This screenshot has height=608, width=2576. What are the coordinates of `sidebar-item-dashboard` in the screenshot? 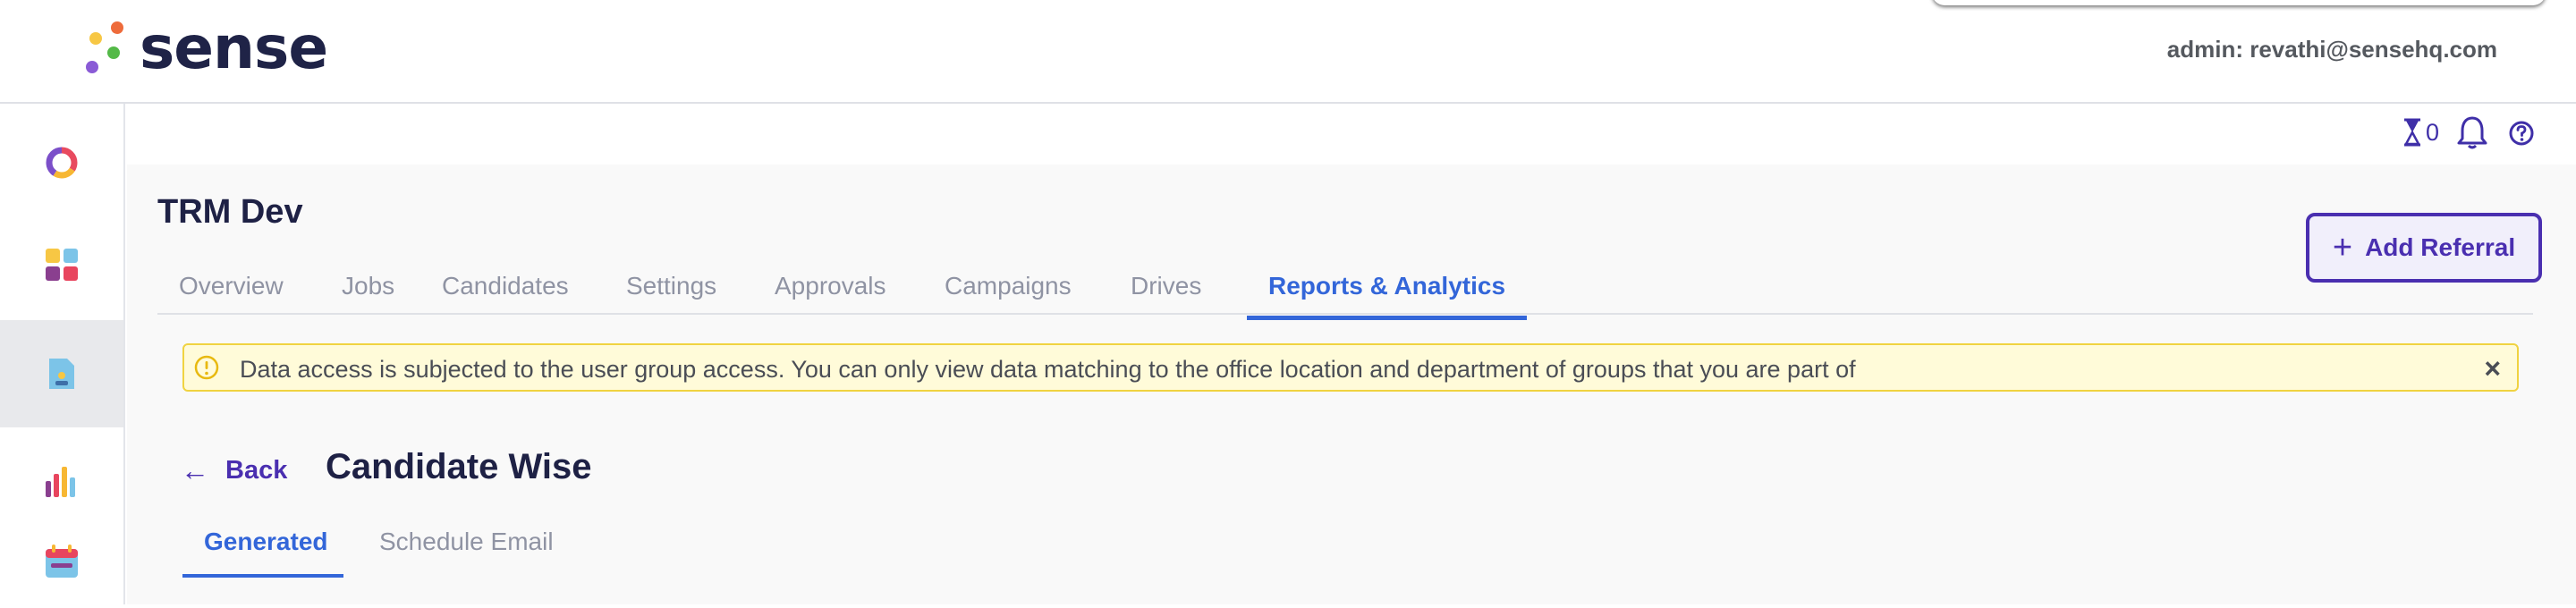 It's located at (61, 163).